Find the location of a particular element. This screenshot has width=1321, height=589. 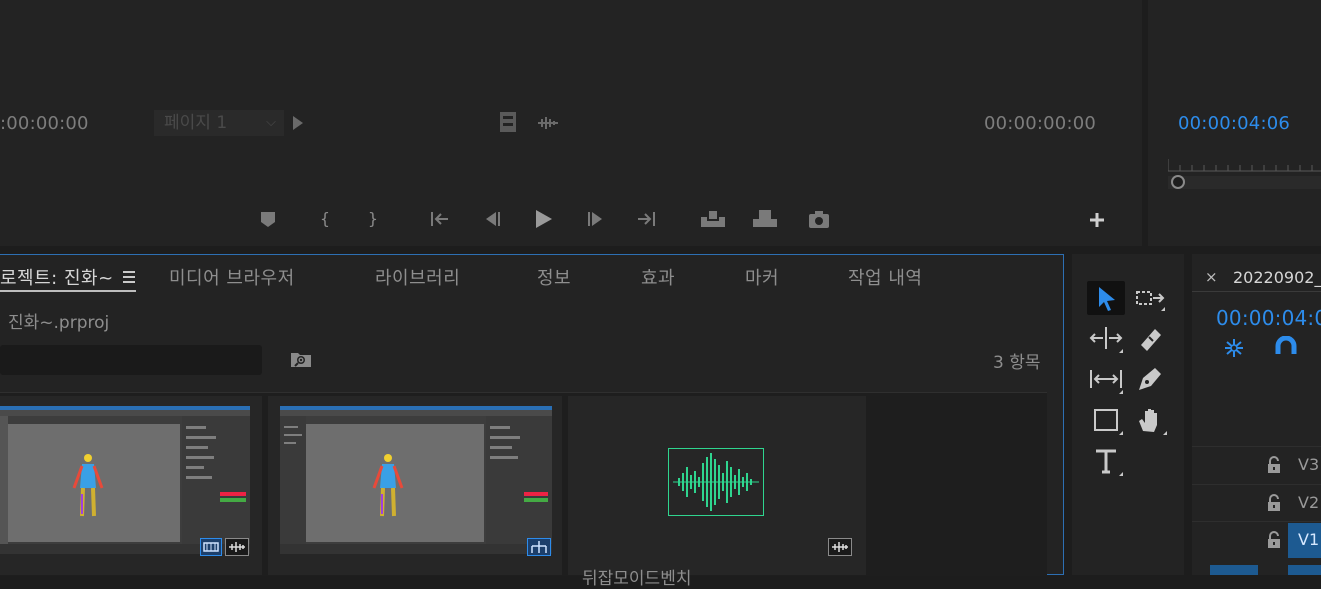

go-to-out-icon is located at coordinates (646, 219).